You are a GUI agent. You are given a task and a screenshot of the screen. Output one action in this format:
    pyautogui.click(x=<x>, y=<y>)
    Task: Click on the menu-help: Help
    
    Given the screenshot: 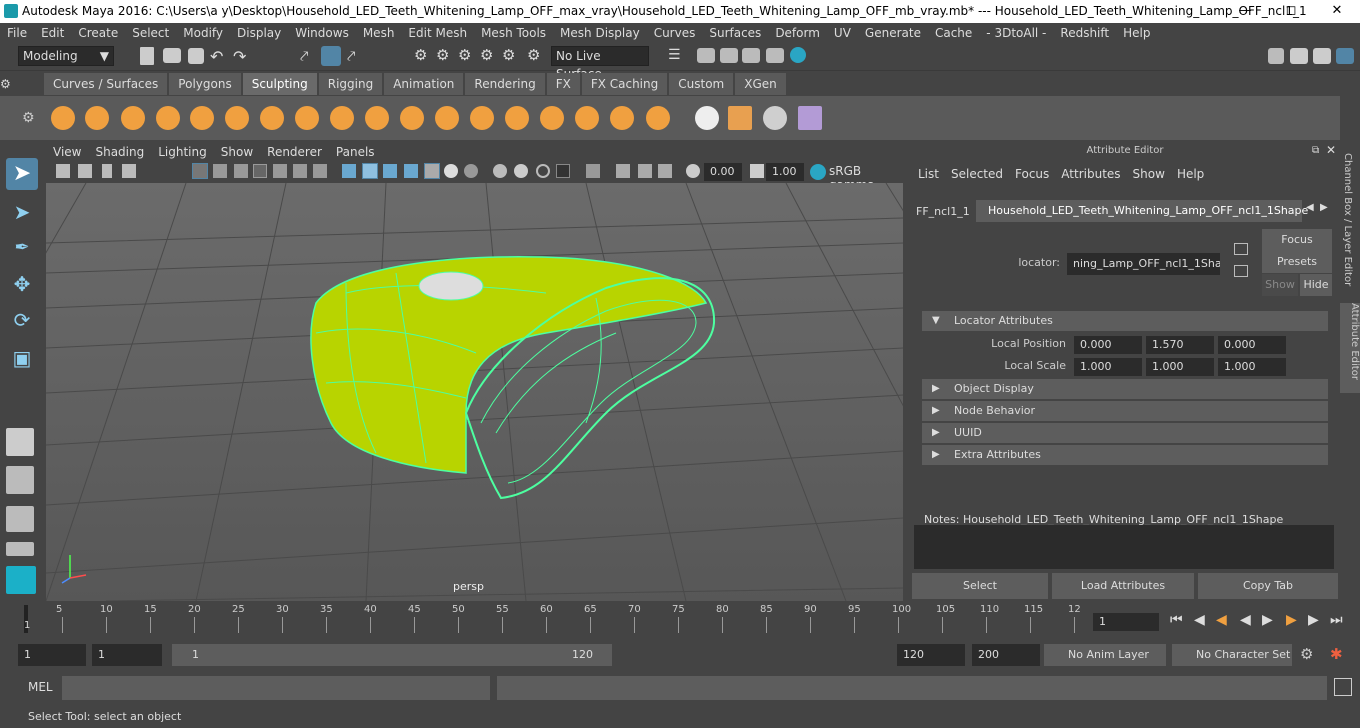 What is the action you would take?
    pyautogui.click(x=1136, y=33)
    